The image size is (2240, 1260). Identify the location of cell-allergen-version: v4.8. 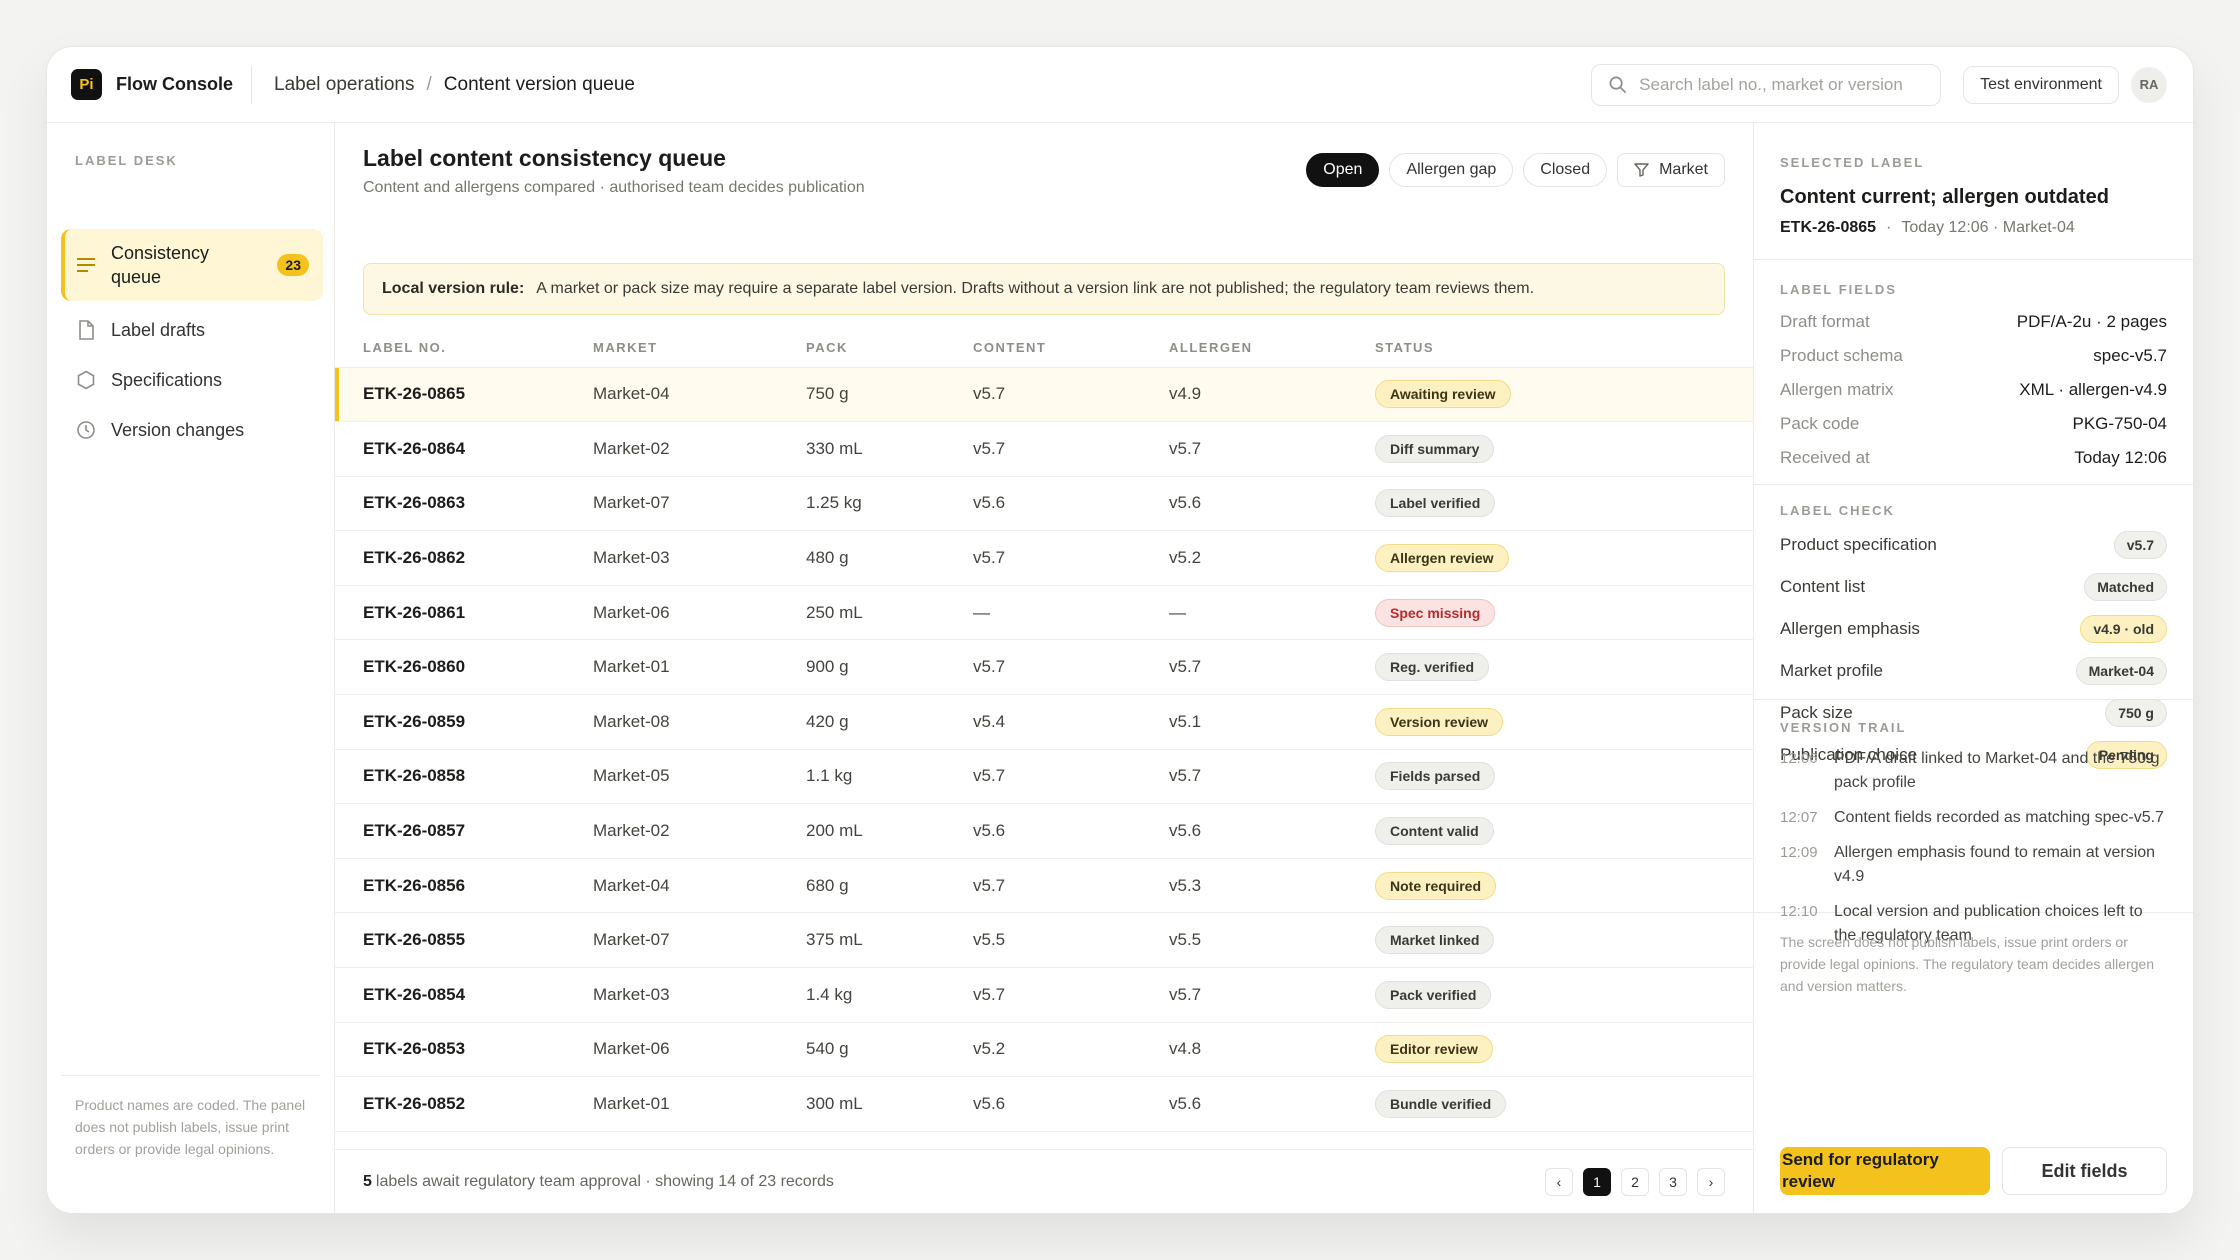
(1272, 1050).